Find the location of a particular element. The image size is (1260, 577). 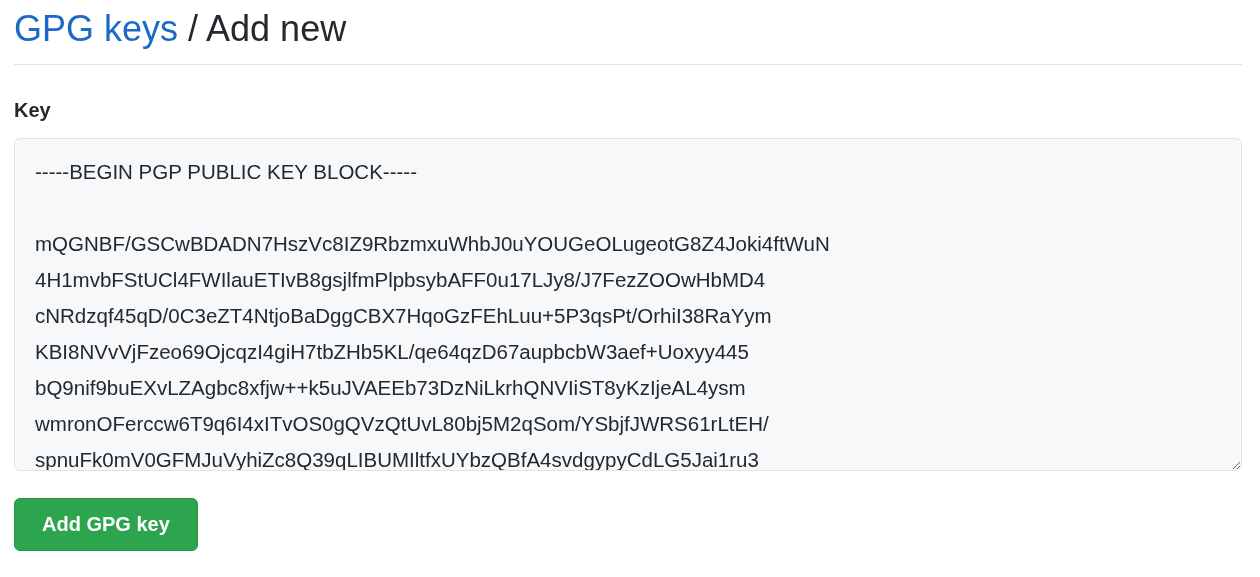

breadcrumb-link: GPG keys is located at coordinates (96, 29).